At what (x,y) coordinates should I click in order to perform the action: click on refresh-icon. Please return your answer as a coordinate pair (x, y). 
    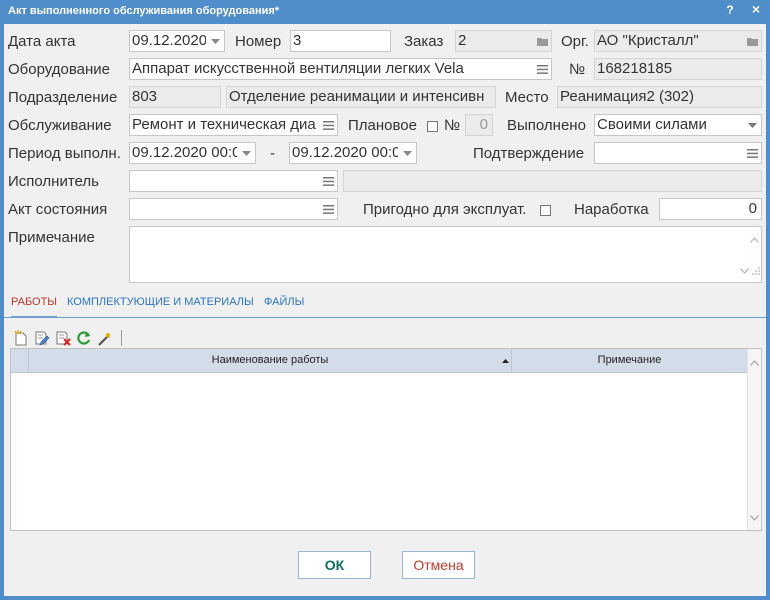
    Looking at the image, I should click on (84, 338).